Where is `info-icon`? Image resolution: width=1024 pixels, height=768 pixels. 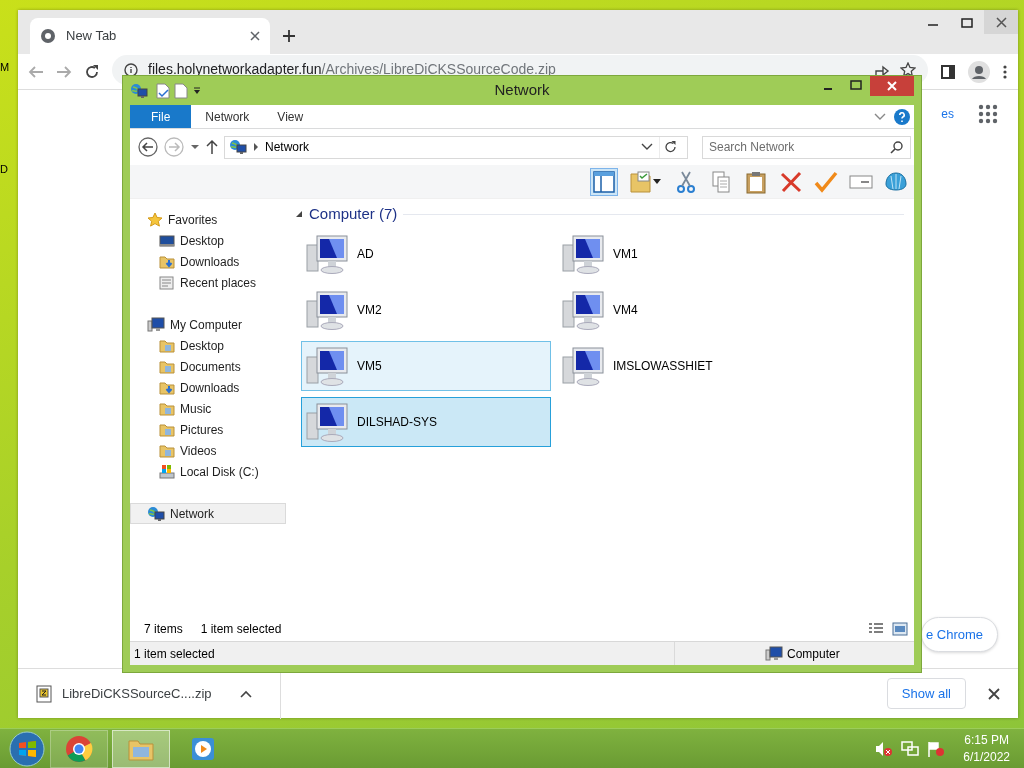
info-icon is located at coordinates (131, 69).